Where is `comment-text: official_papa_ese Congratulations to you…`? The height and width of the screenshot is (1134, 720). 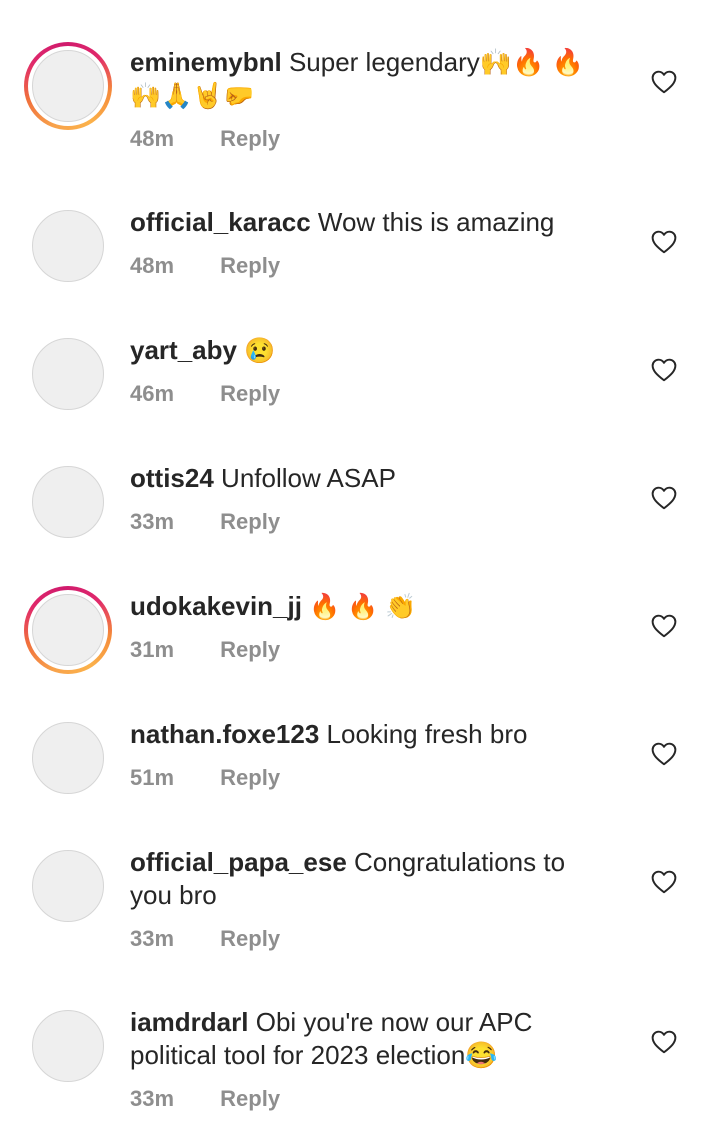 comment-text: official_papa_ese Congratulations to you… is located at coordinates (365, 879).